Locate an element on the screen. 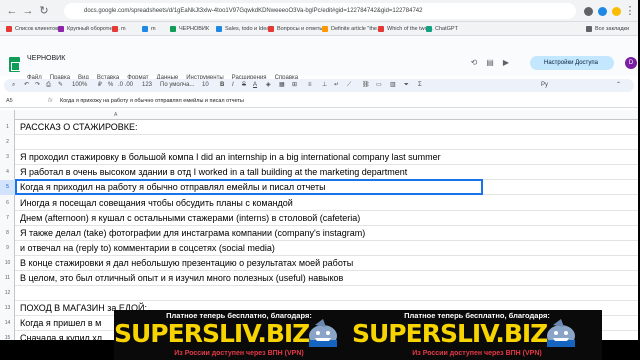 This screenshot has height=360, width=640. more-menu-icon: ⋮ is located at coordinates (630, 11).